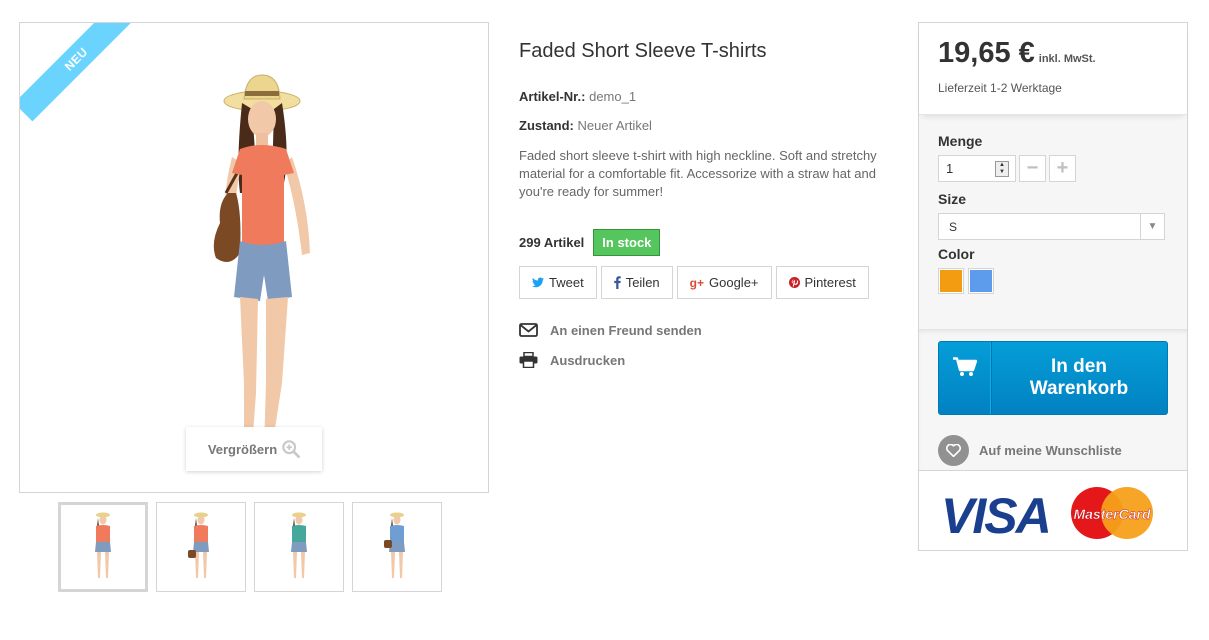  Describe the element at coordinates (696, 282) in the screenshot. I see `google-plus-icon: g+` at that location.